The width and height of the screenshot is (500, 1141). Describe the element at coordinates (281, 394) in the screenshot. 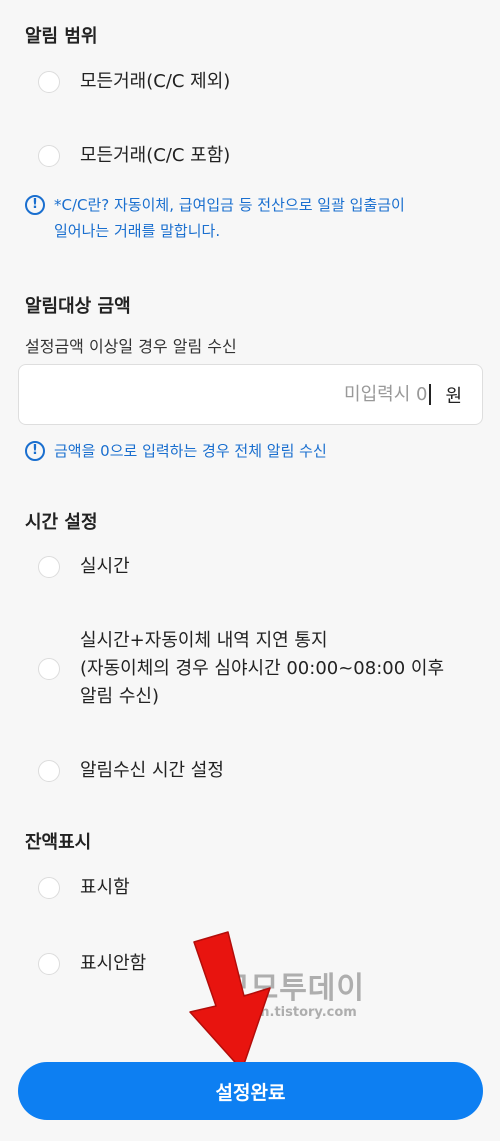

I see `amount-input` at that location.